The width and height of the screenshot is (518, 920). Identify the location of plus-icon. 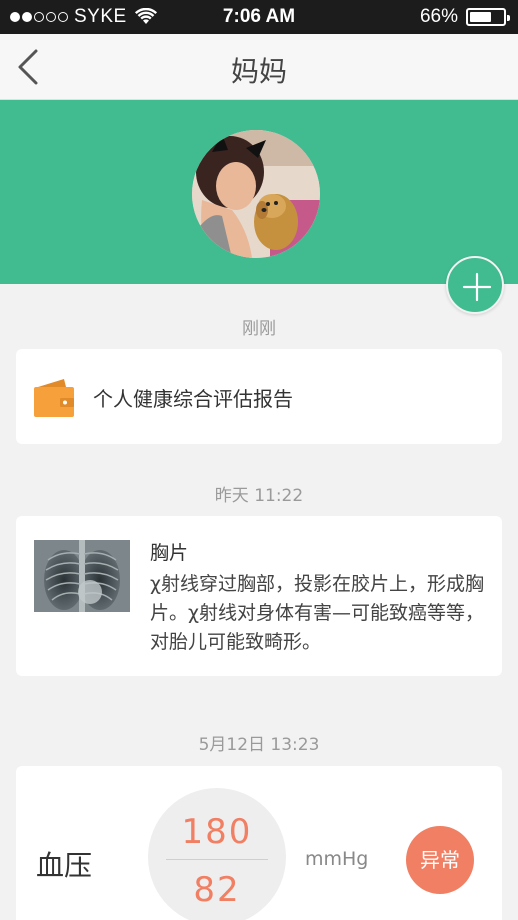
(477, 287).